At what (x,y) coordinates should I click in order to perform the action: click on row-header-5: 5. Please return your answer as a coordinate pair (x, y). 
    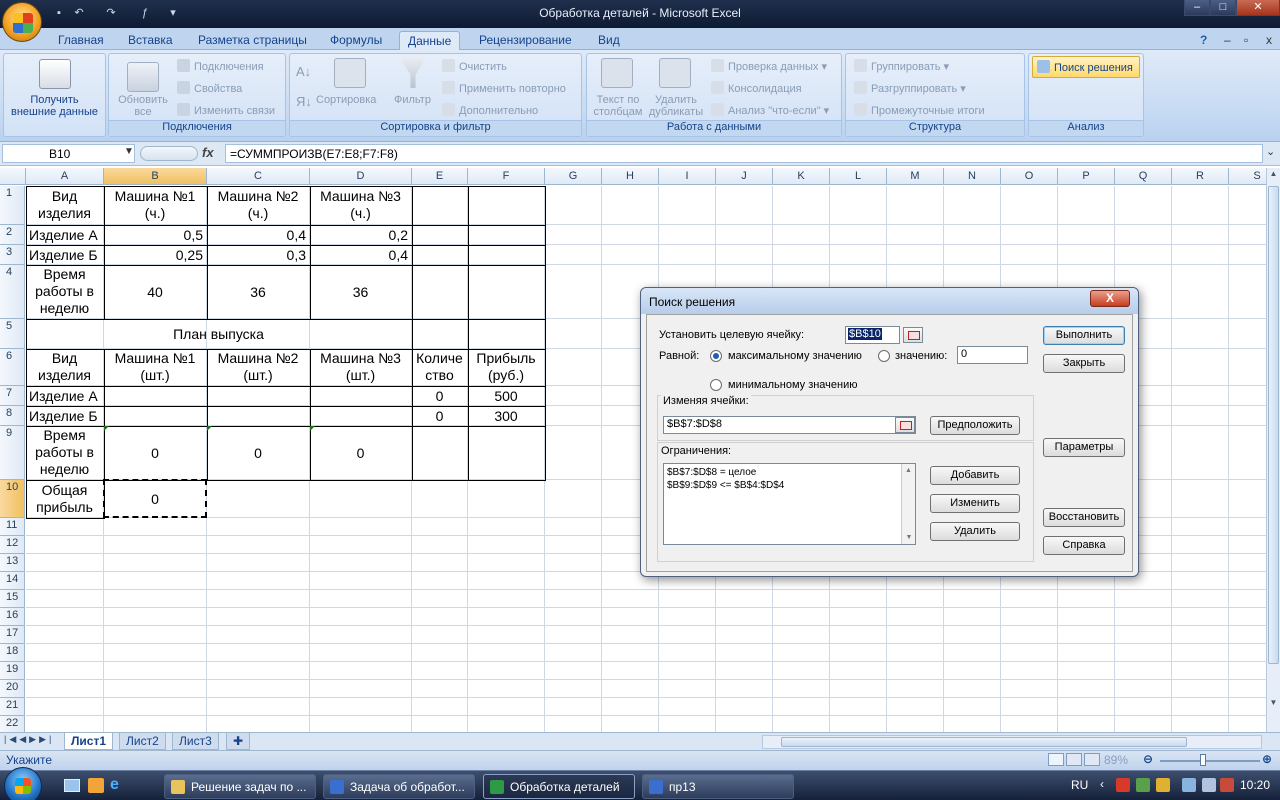
    Looking at the image, I should click on (12, 334).